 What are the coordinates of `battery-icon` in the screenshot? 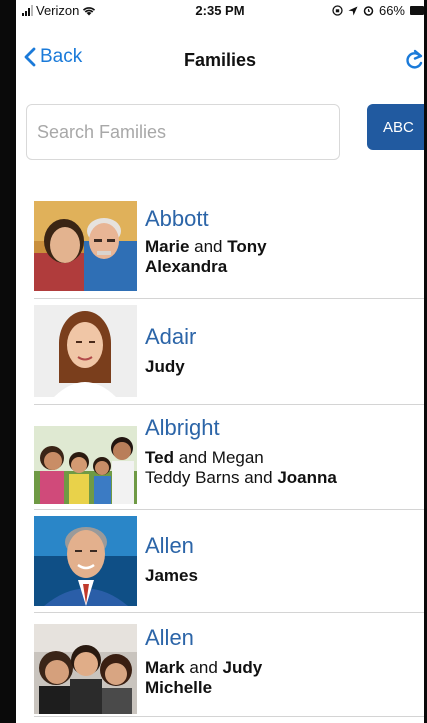 It's located at (417, 10).